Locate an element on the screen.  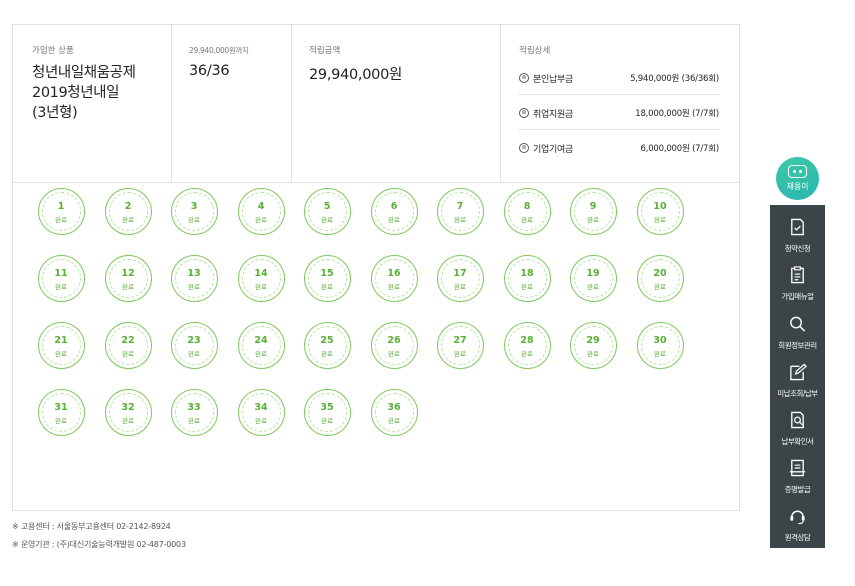
installment-circle: 19 완료 is located at coordinates (593, 278).